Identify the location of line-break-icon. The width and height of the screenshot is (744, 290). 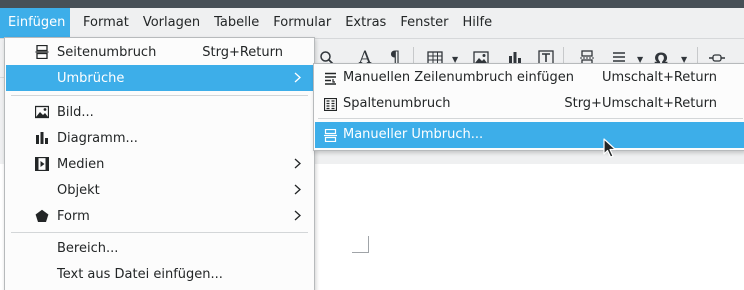
(330, 78).